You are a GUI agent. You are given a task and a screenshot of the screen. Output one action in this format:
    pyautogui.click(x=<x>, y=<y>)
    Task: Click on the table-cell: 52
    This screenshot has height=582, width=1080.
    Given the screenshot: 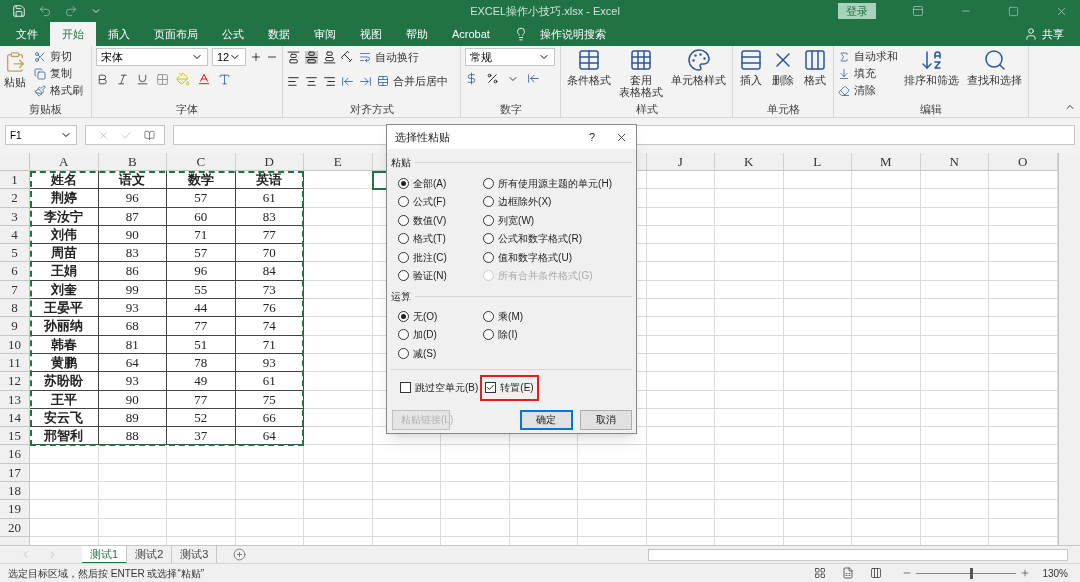 What is the action you would take?
    pyautogui.click(x=201, y=418)
    